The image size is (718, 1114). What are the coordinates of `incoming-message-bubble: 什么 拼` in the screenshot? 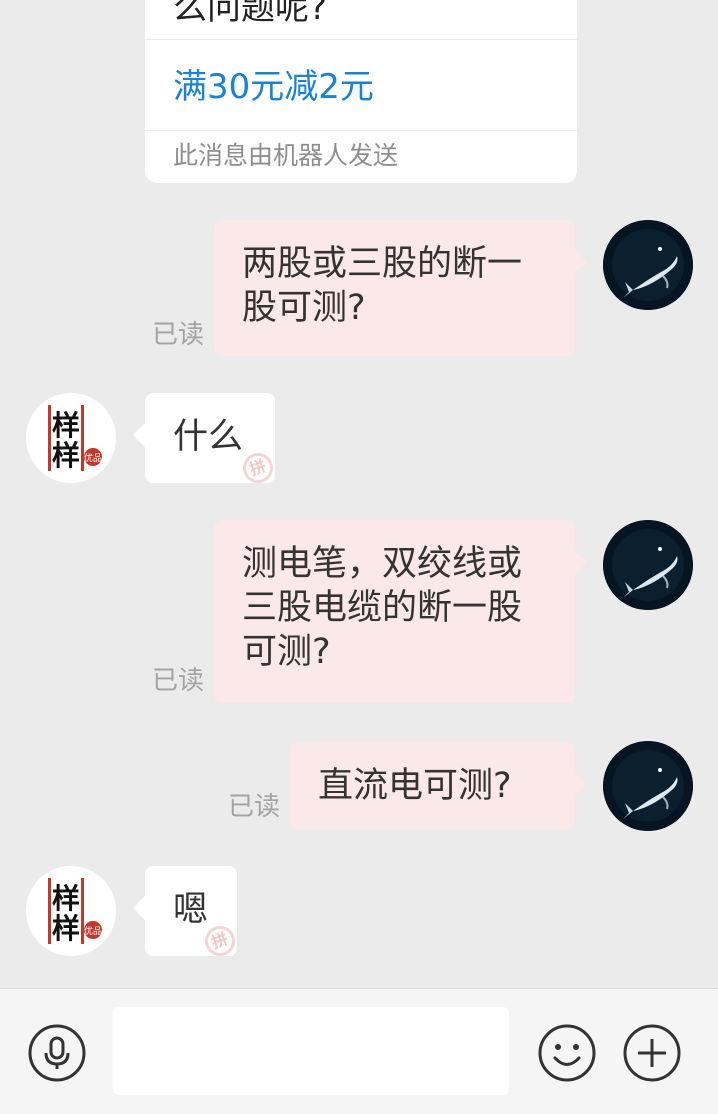 It's located at (205, 440).